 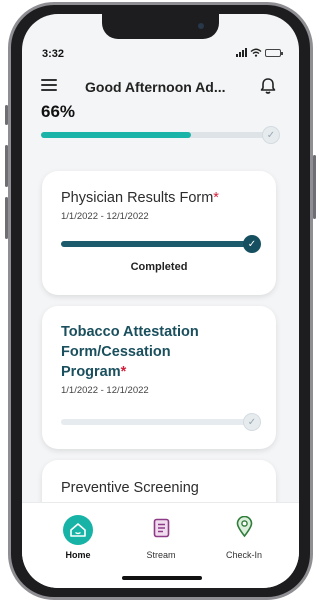 What do you see at coordinates (6, 218) in the screenshot?
I see `volume-down-button` at bounding box center [6, 218].